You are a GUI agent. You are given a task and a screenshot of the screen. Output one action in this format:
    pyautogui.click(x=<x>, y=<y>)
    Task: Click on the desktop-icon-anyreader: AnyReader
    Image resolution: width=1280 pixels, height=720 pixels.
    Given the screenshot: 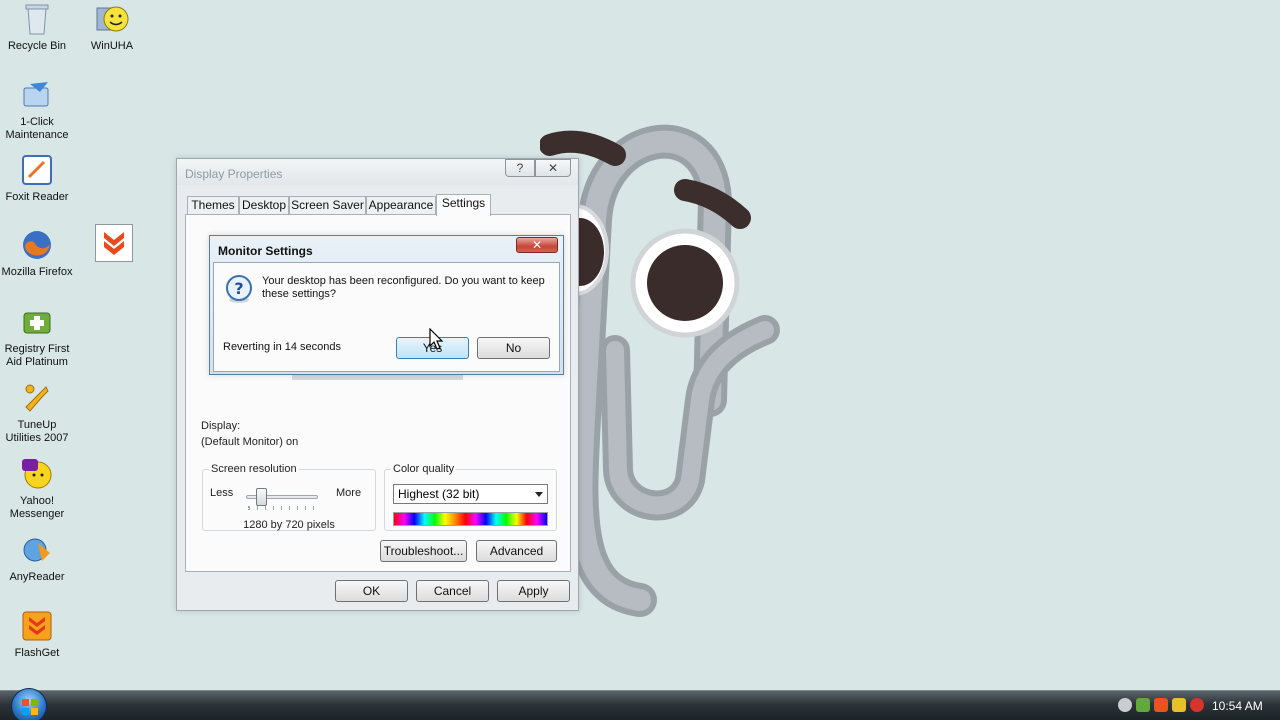 What is the action you would take?
    pyautogui.click(x=37, y=558)
    